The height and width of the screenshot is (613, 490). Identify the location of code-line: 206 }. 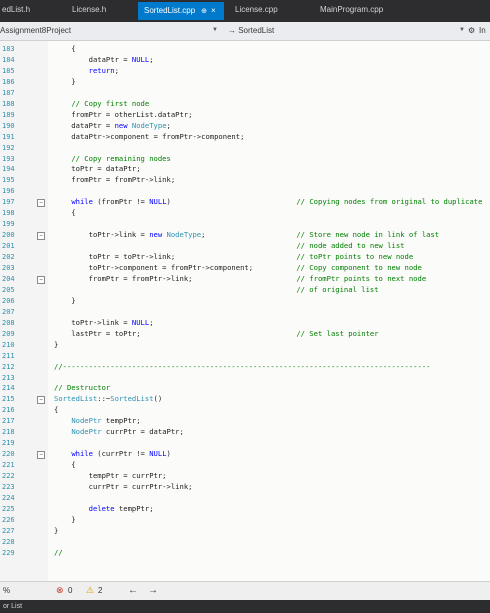
(245, 301).